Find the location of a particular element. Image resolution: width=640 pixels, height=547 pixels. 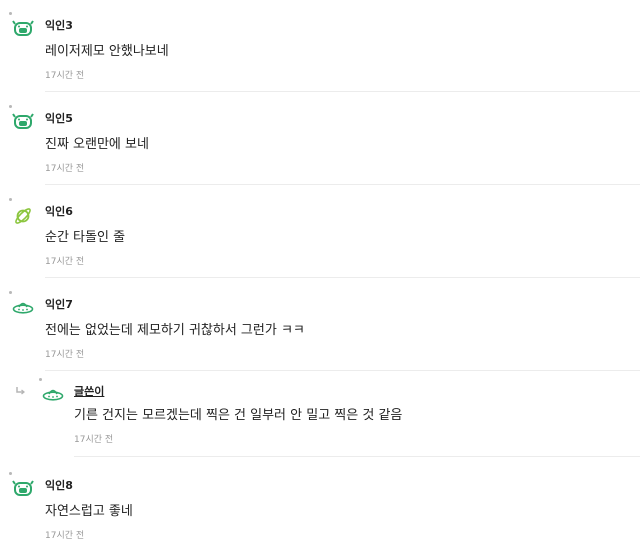

comment-author: 익인5 is located at coordinates (59, 118).